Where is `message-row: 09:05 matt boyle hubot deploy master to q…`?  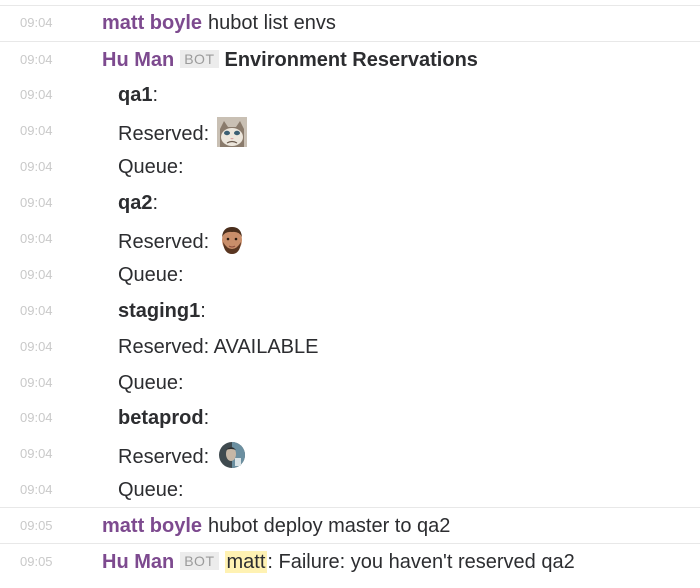 message-row: 09:05 matt boyle hubot deploy master to q… is located at coordinates (350, 525).